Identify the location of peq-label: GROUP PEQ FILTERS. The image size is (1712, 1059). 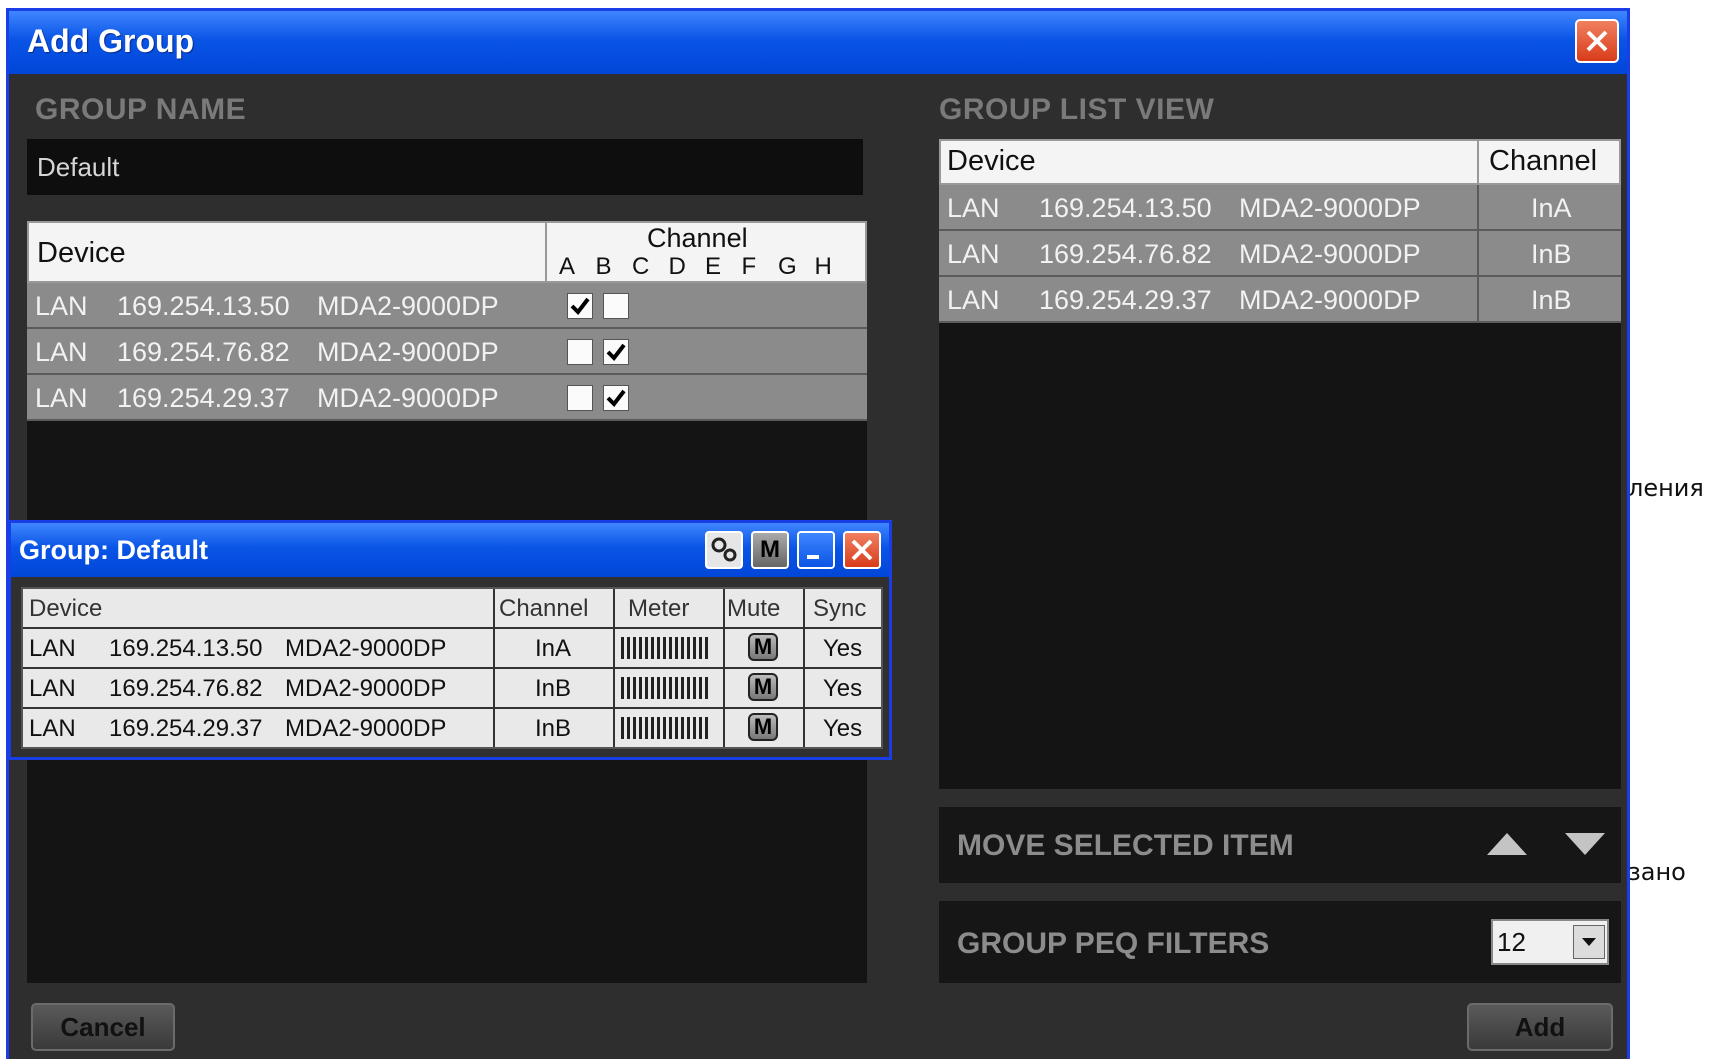
(1113, 943).